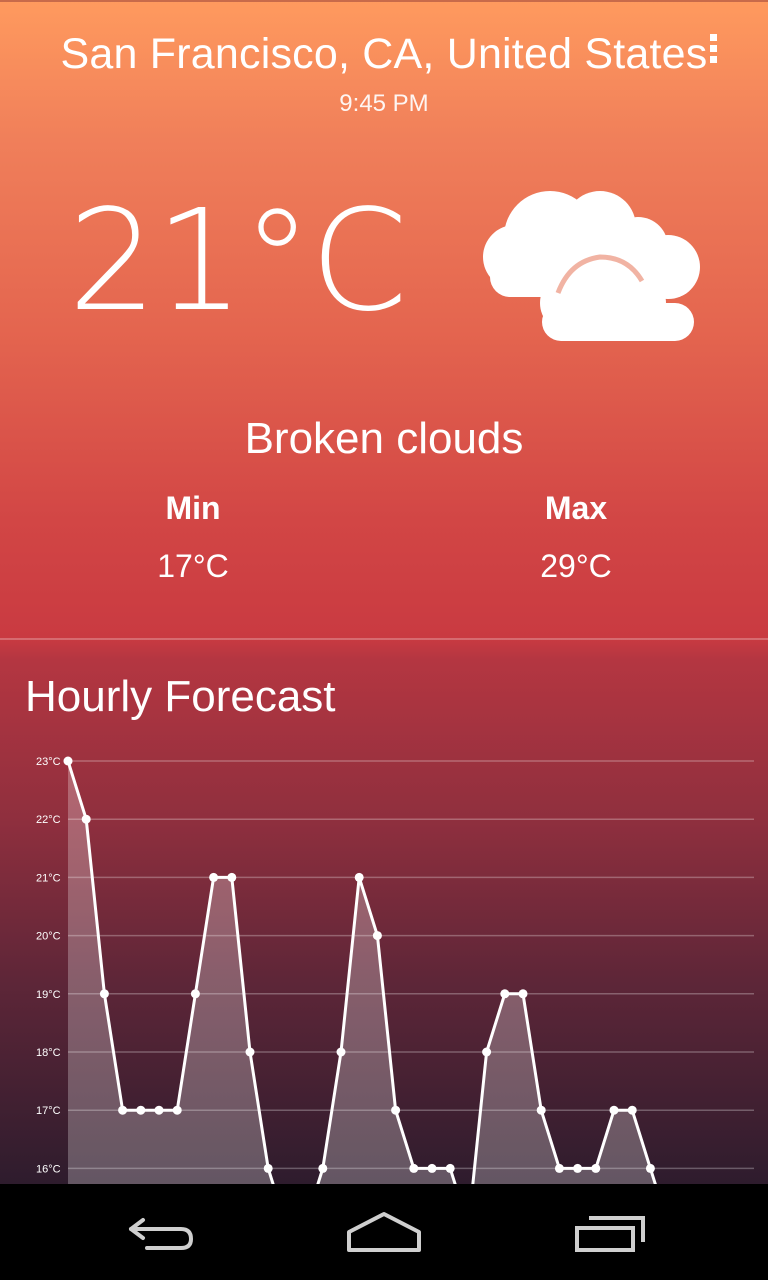 This screenshot has width=768, height=1280. What do you see at coordinates (610, 1233) in the screenshot?
I see `recents-icon` at bounding box center [610, 1233].